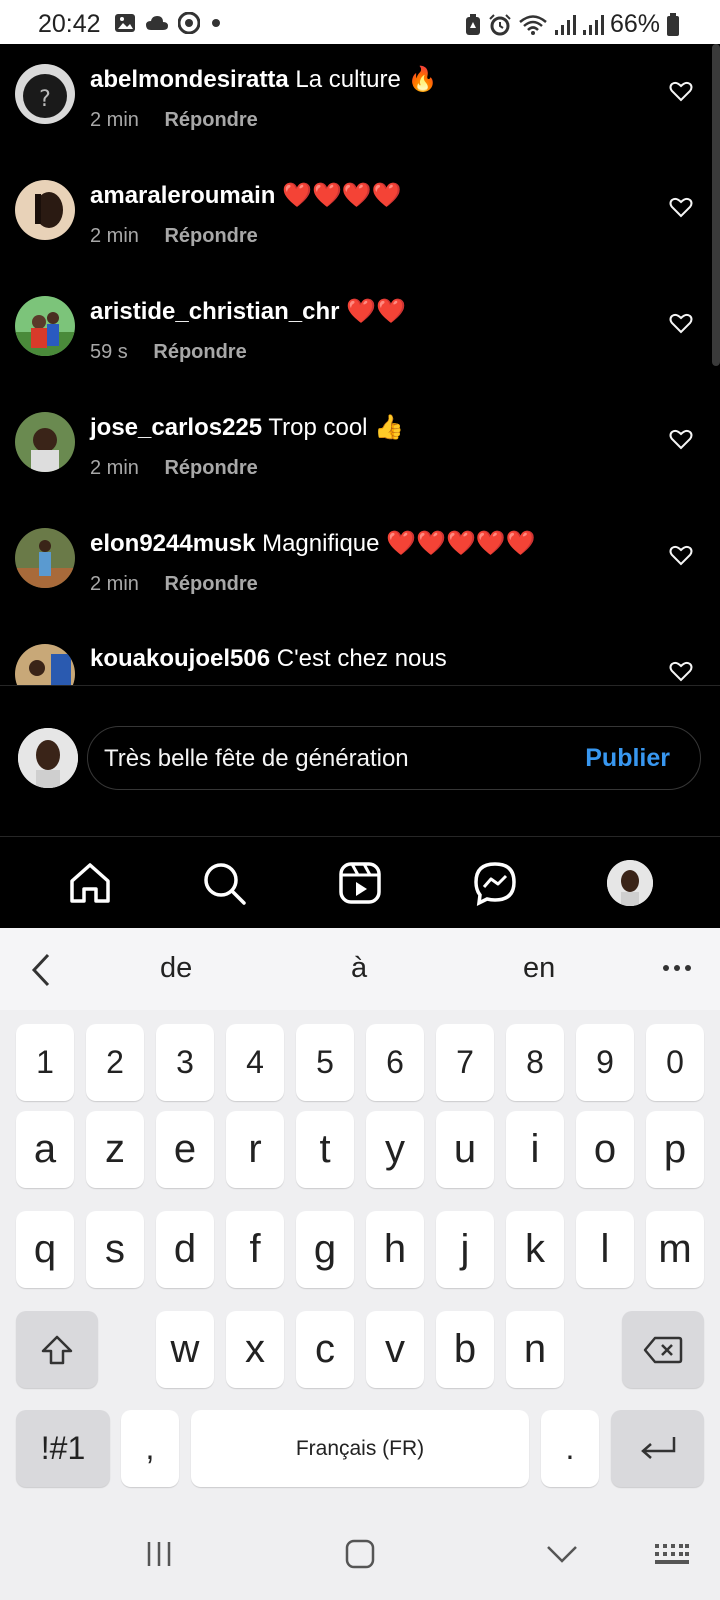  I want to click on key: f, so click(255, 1249).